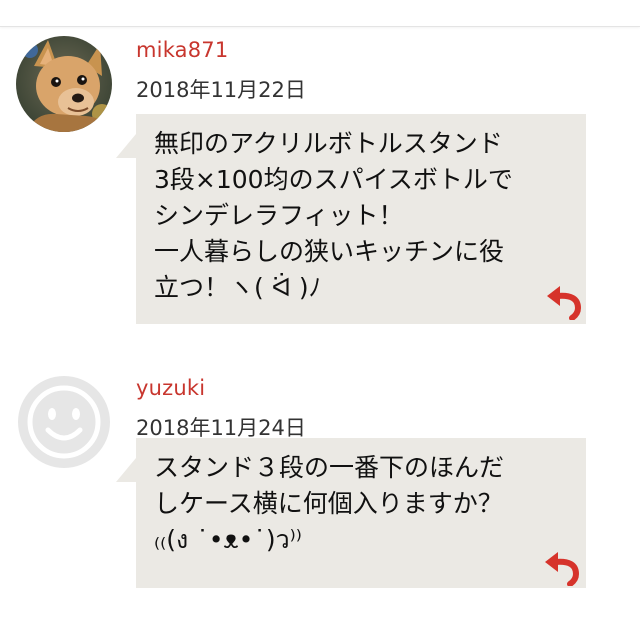 Image resolution: width=640 pixels, height=640 pixels. I want to click on comment-text-line: シンデレラフィット！, so click(279, 215).